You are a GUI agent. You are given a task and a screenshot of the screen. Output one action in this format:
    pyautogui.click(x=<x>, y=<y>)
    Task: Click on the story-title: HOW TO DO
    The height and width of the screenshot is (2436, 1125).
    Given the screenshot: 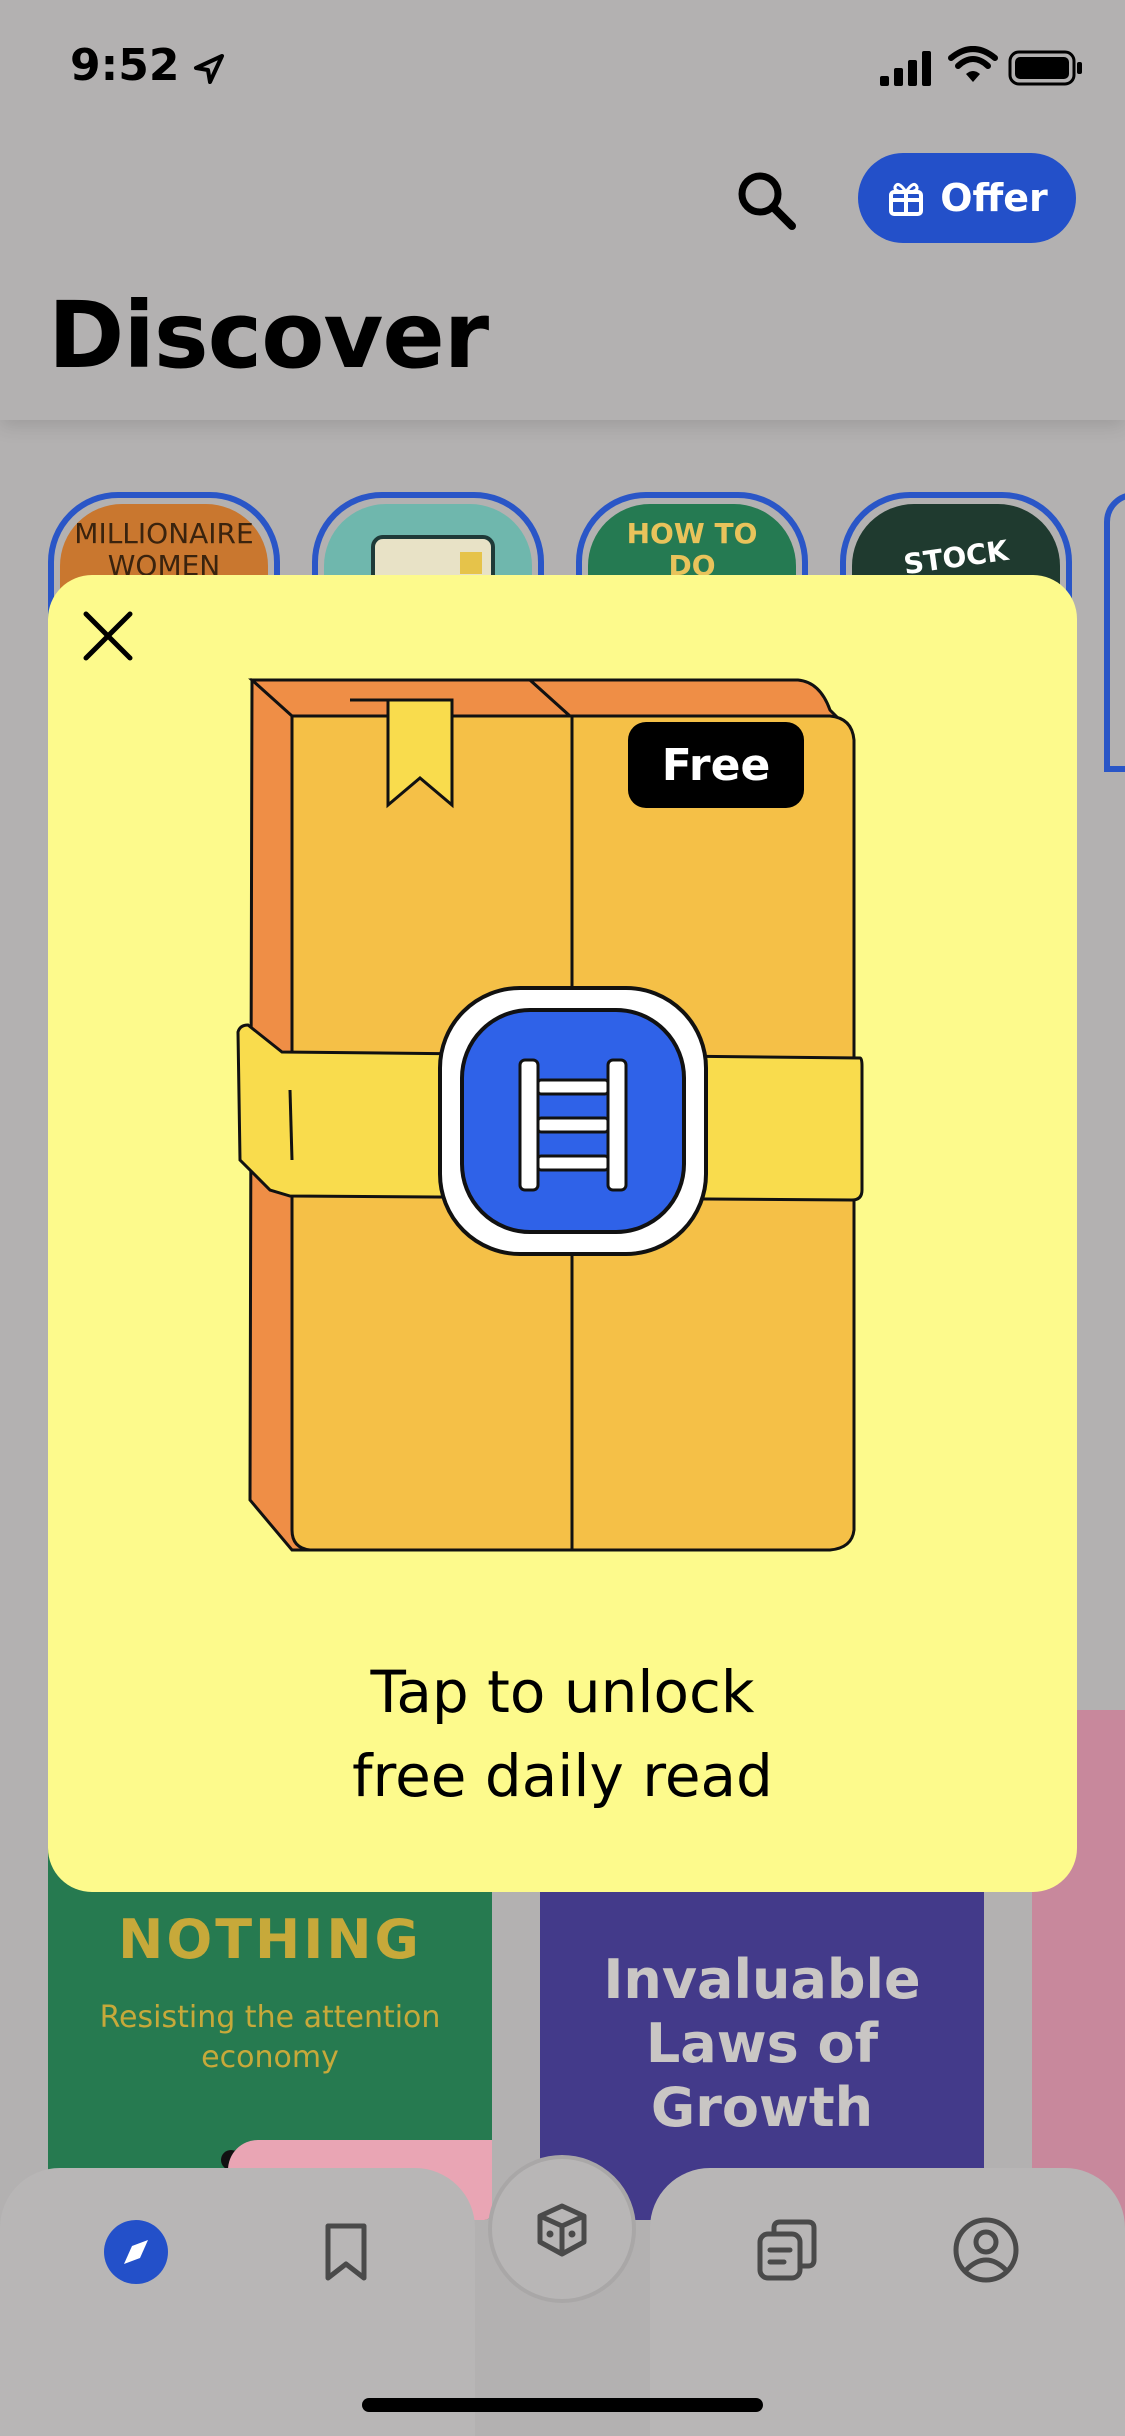 What is the action you would take?
    pyautogui.click(x=692, y=549)
    